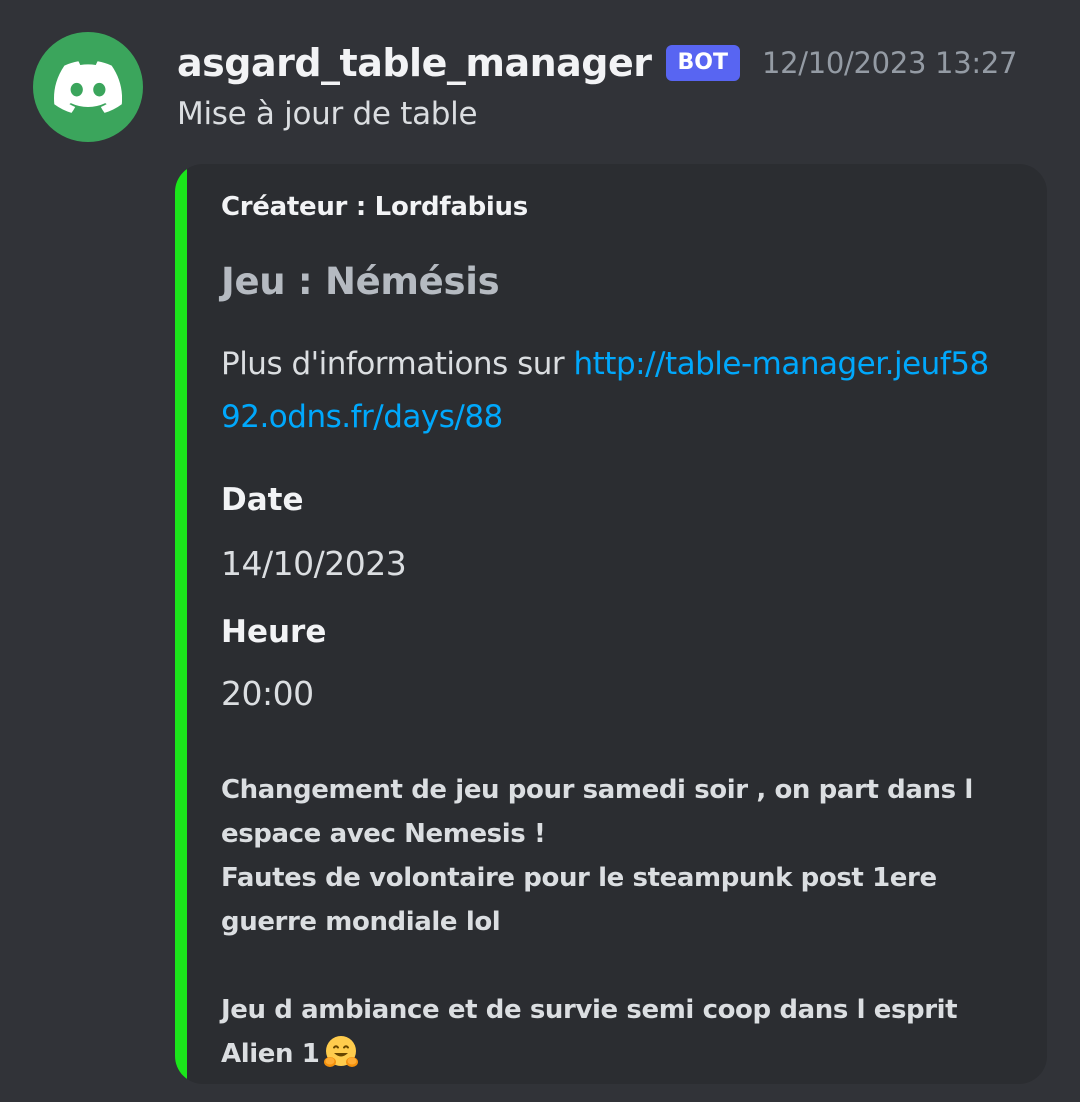 This screenshot has width=1080, height=1102. Describe the element at coordinates (889, 63) in the screenshot. I see `timestamp: 12/10/2023 13:27` at that location.